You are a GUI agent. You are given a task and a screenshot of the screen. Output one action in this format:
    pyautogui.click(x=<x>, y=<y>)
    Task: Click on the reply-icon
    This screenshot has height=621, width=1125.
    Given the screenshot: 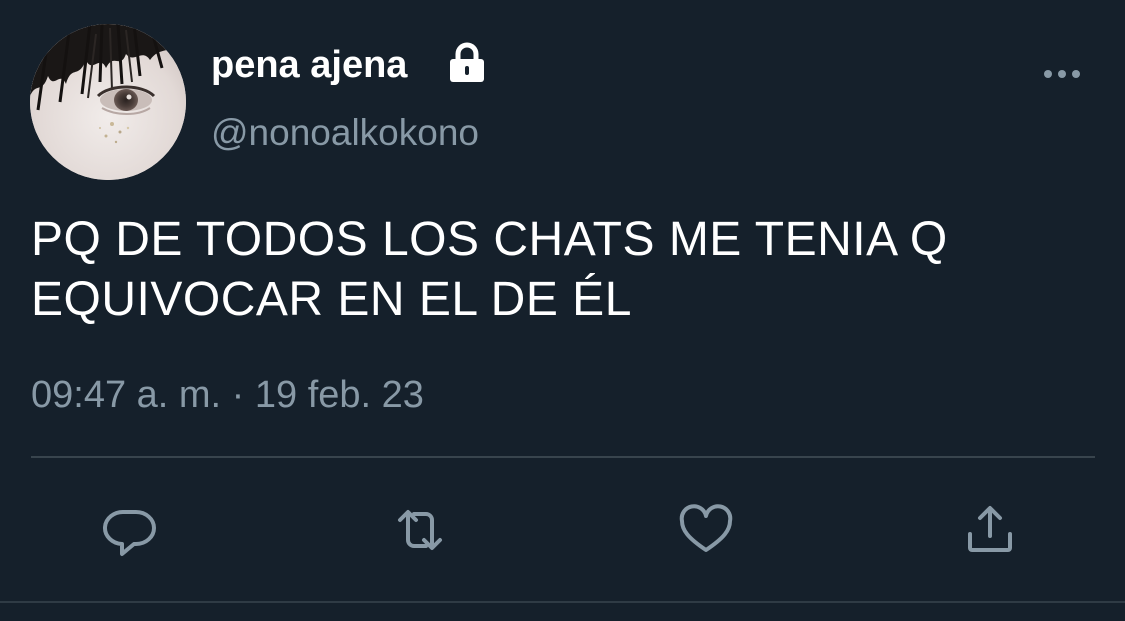 What is the action you would take?
    pyautogui.click(x=129, y=532)
    